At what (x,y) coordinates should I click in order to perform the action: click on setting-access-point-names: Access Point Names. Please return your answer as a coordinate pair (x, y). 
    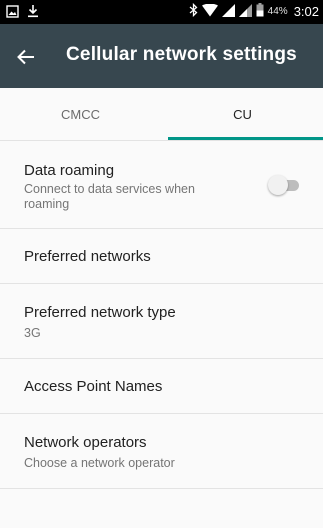
    Looking at the image, I should click on (161, 386).